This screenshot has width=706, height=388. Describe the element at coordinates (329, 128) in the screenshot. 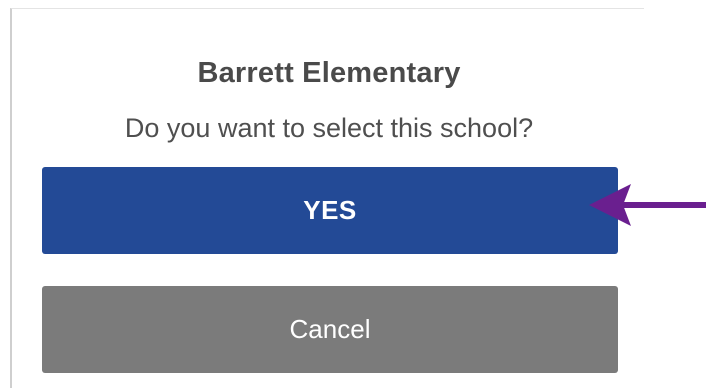

I see `dialog-message: Do you want to select this school?` at that location.